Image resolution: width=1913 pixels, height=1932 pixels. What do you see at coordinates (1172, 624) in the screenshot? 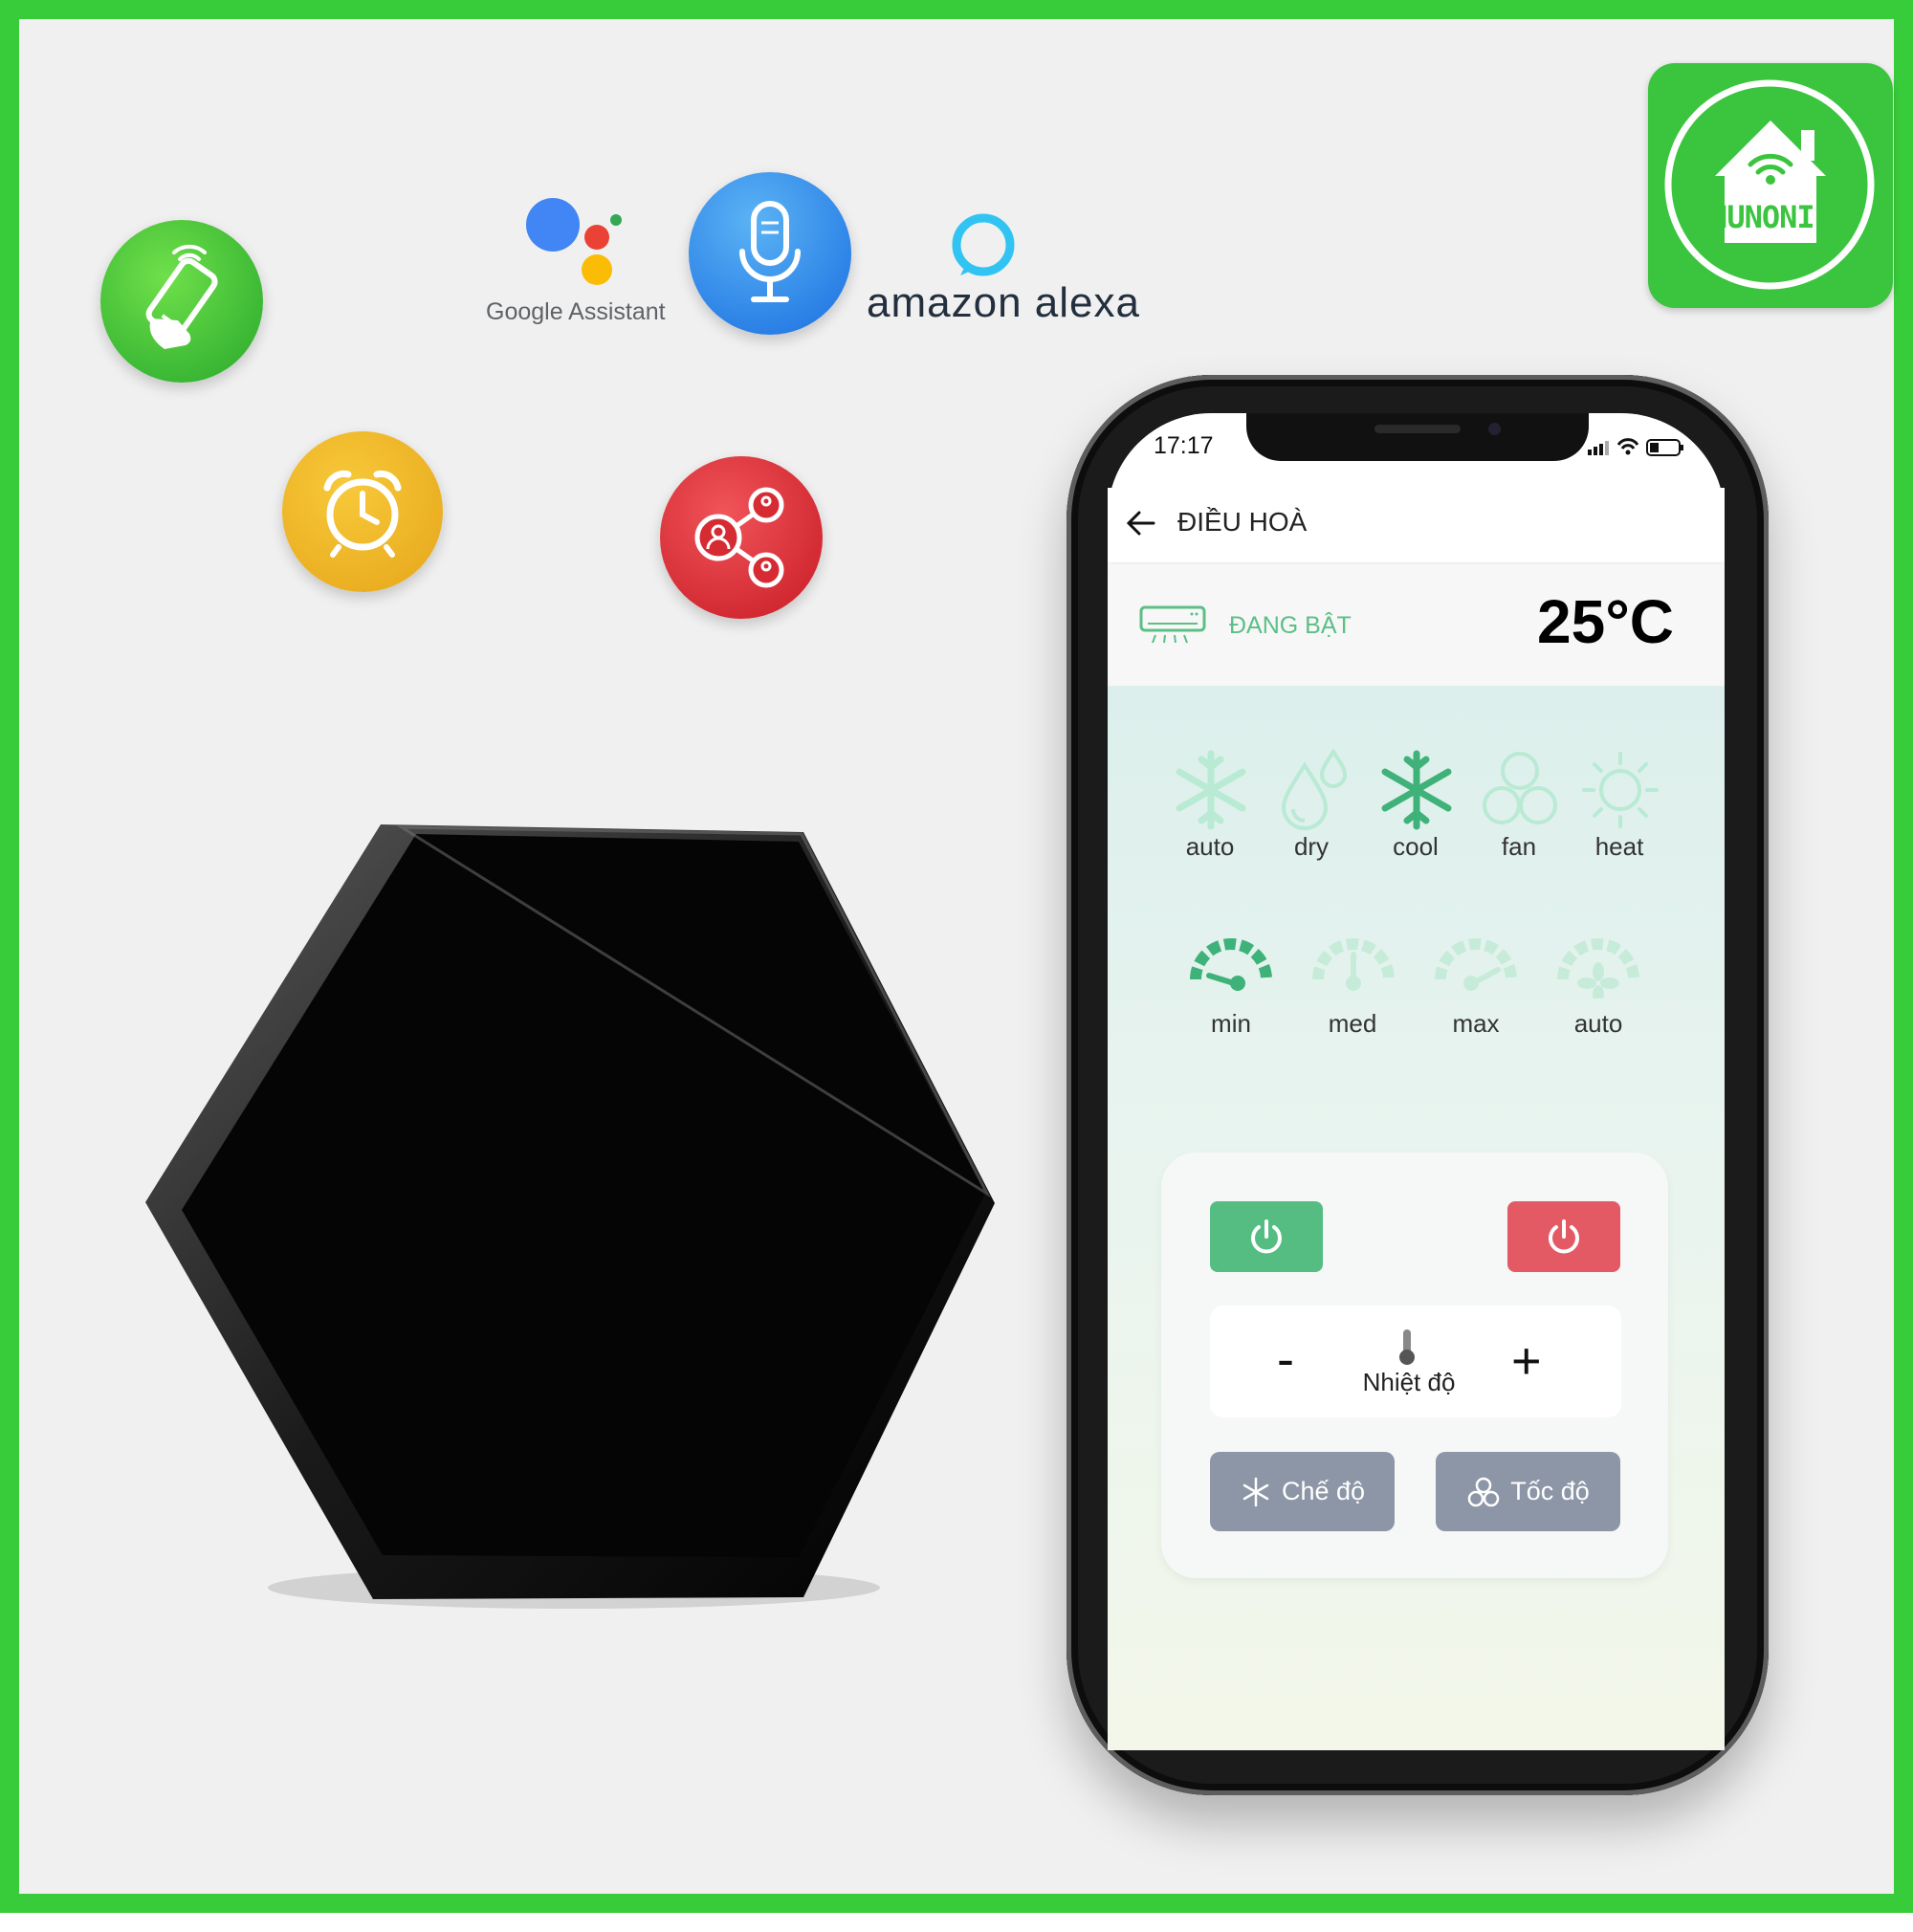
I see `air-conditioner-icon` at bounding box center [1172, 624].